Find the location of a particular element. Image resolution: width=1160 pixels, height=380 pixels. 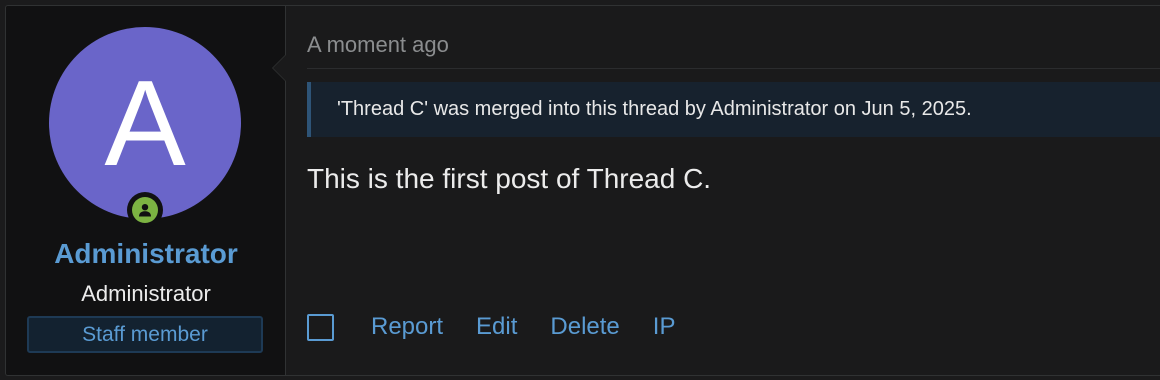

speech-arrow is located at coordinates (279, 68).